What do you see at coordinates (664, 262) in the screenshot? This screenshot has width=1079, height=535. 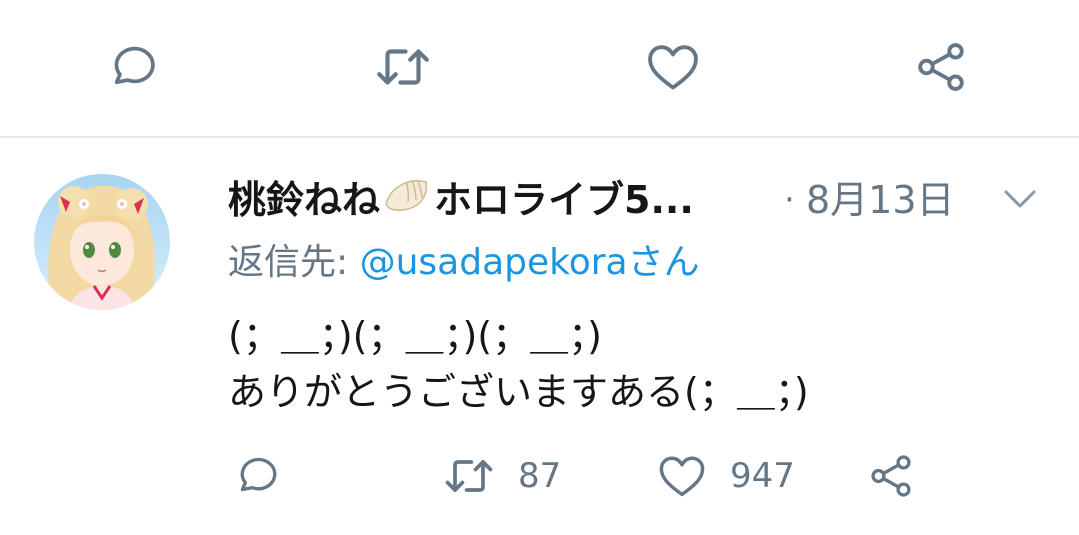 I see `reply-handle-suffix: さん` at bounding box center [664, 262].